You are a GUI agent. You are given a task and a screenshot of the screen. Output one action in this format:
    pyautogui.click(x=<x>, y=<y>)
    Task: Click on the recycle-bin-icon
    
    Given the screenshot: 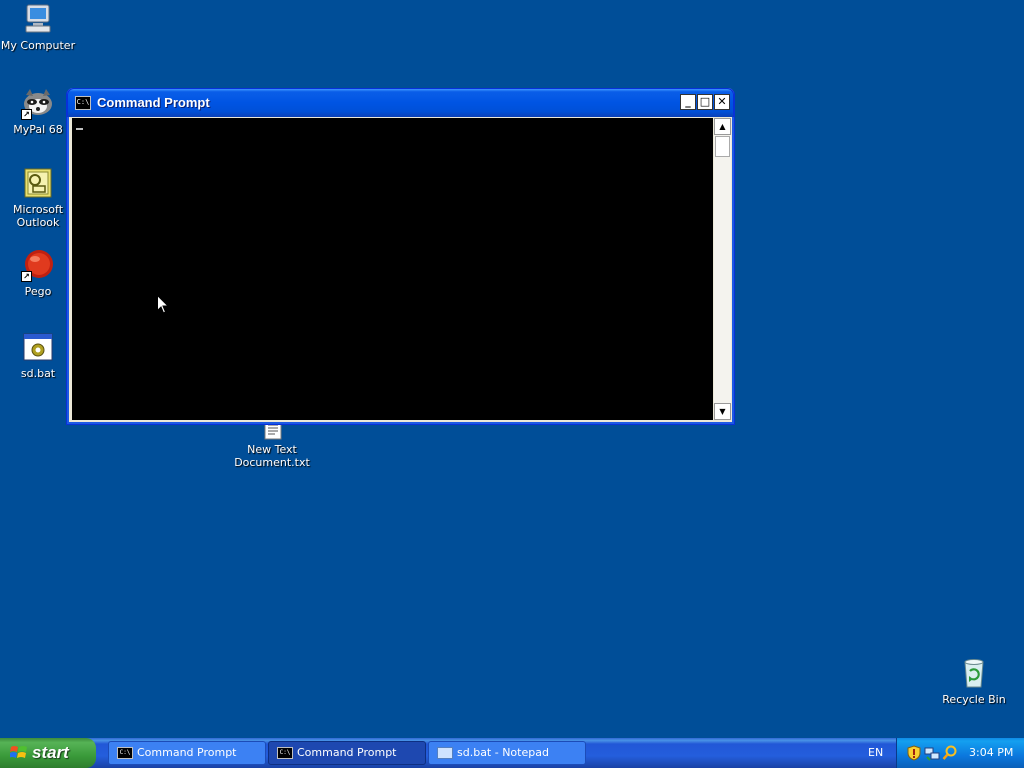 What is the action you would take?
    pyautogui.click(x=974, y=673)
    